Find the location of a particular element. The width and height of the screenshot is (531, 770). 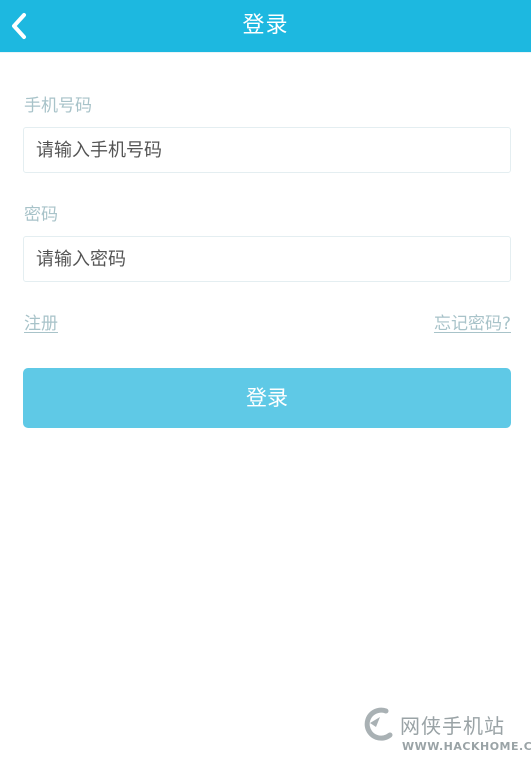

phone-input is located at coordinates (267, 150).